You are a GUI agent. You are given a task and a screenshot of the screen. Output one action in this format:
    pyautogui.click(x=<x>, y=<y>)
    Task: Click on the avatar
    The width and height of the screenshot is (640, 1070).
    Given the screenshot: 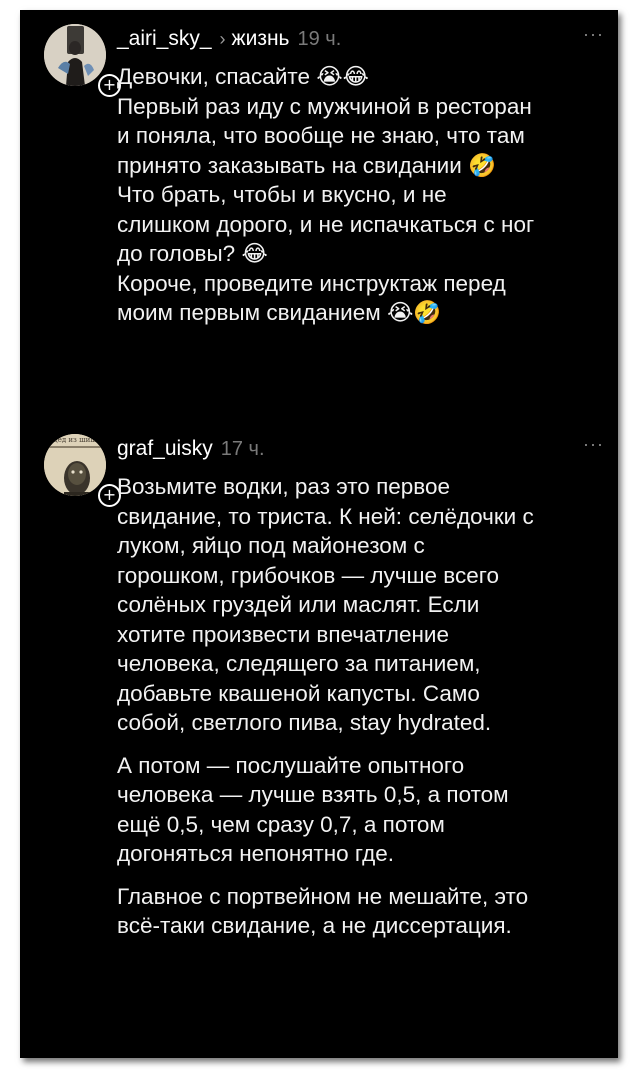 What is the action you would take?
    pyautogui.click(x=75, y=55)
    